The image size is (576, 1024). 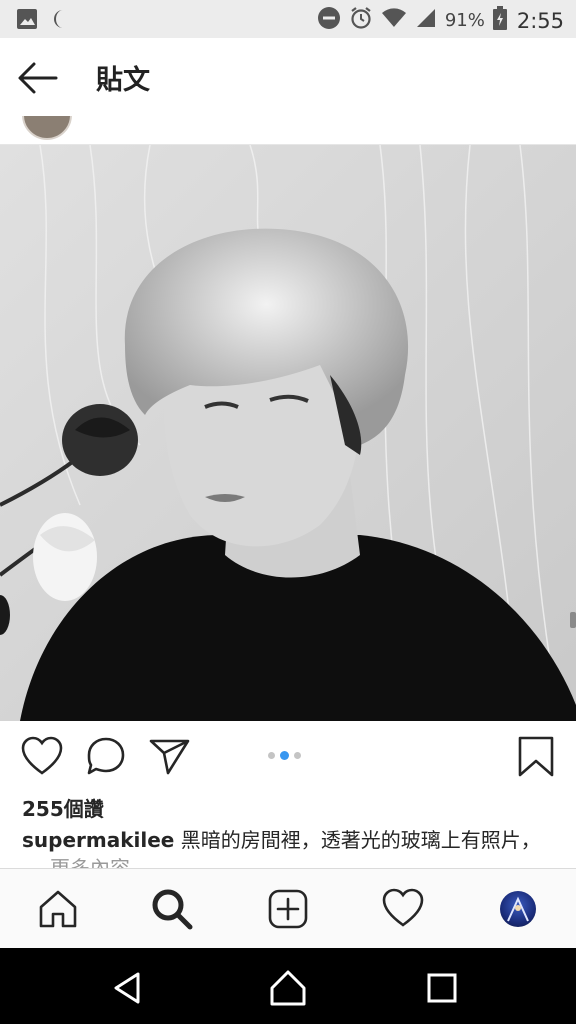 What do you see at coordinates (361, 20) in the screenshot?
I see `alarm-icon` at bounding box center [361, 20].